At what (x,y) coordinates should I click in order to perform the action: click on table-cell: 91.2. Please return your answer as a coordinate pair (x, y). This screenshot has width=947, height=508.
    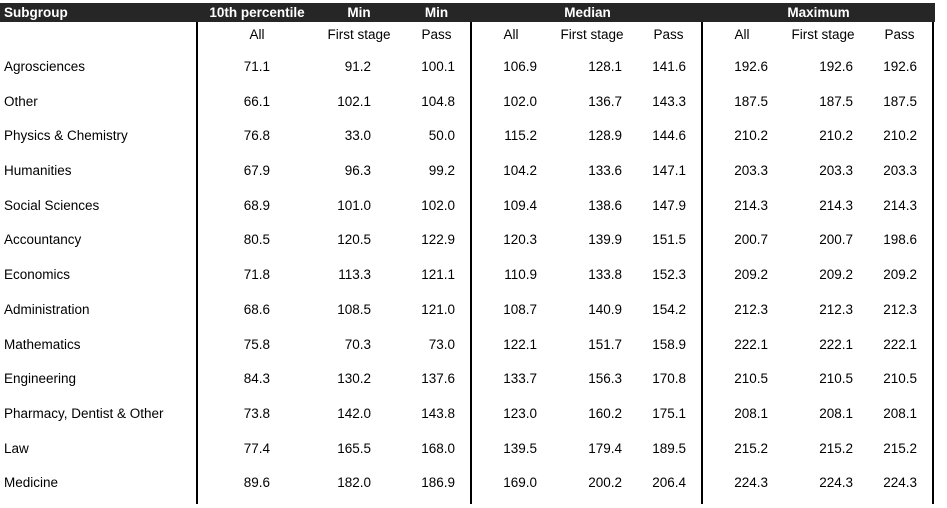
    Looking at the image, I should click on (357, 66).